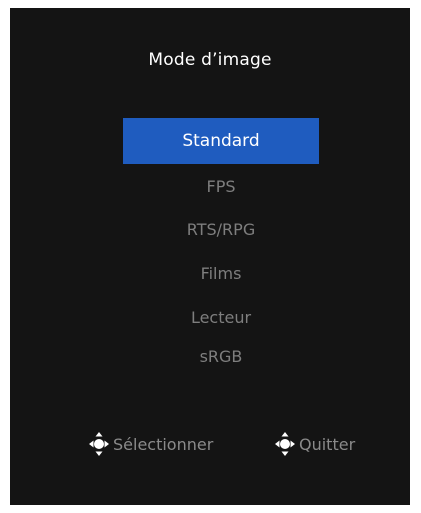  I want to click on select-hint: Sélectionner, so click(151, 444).